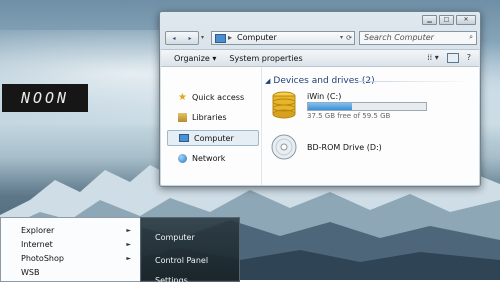  Describe the element at coordinates (182, 97) in the screenshot. I see `star-icon: ★` at that location.